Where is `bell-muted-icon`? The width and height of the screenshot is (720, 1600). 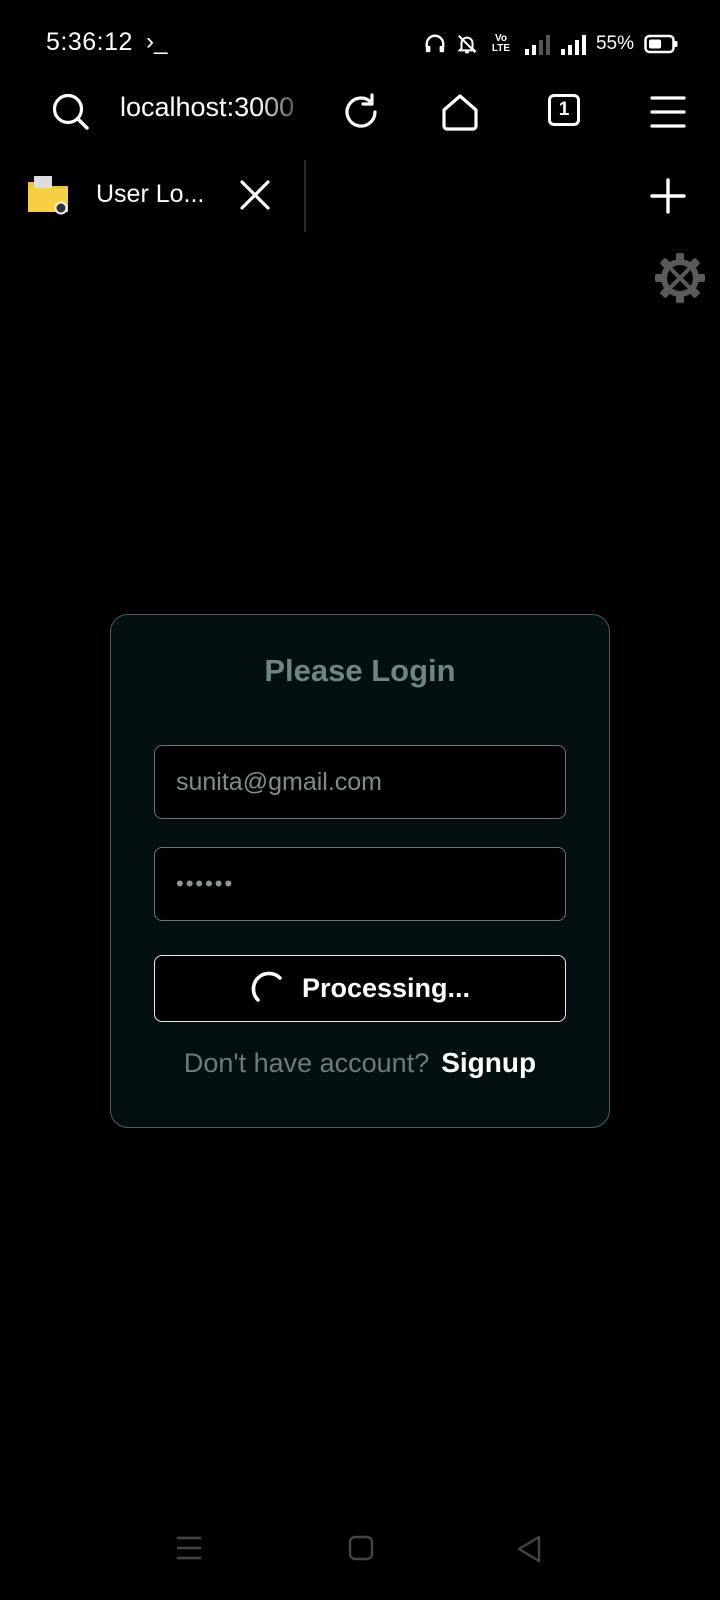
bell-muted-icon is located at coordinates (467, 44).